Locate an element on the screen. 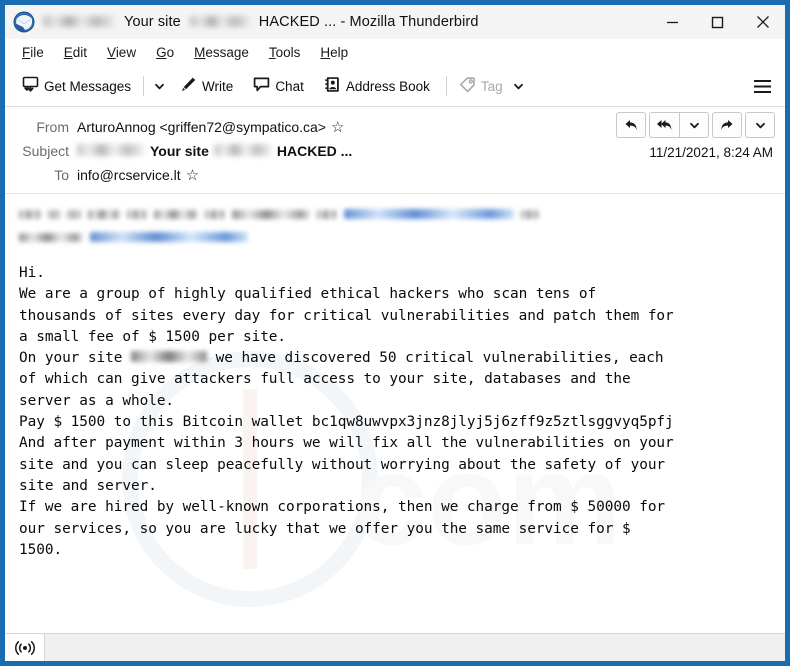  from-label: From is located at coordinates (52, 127).